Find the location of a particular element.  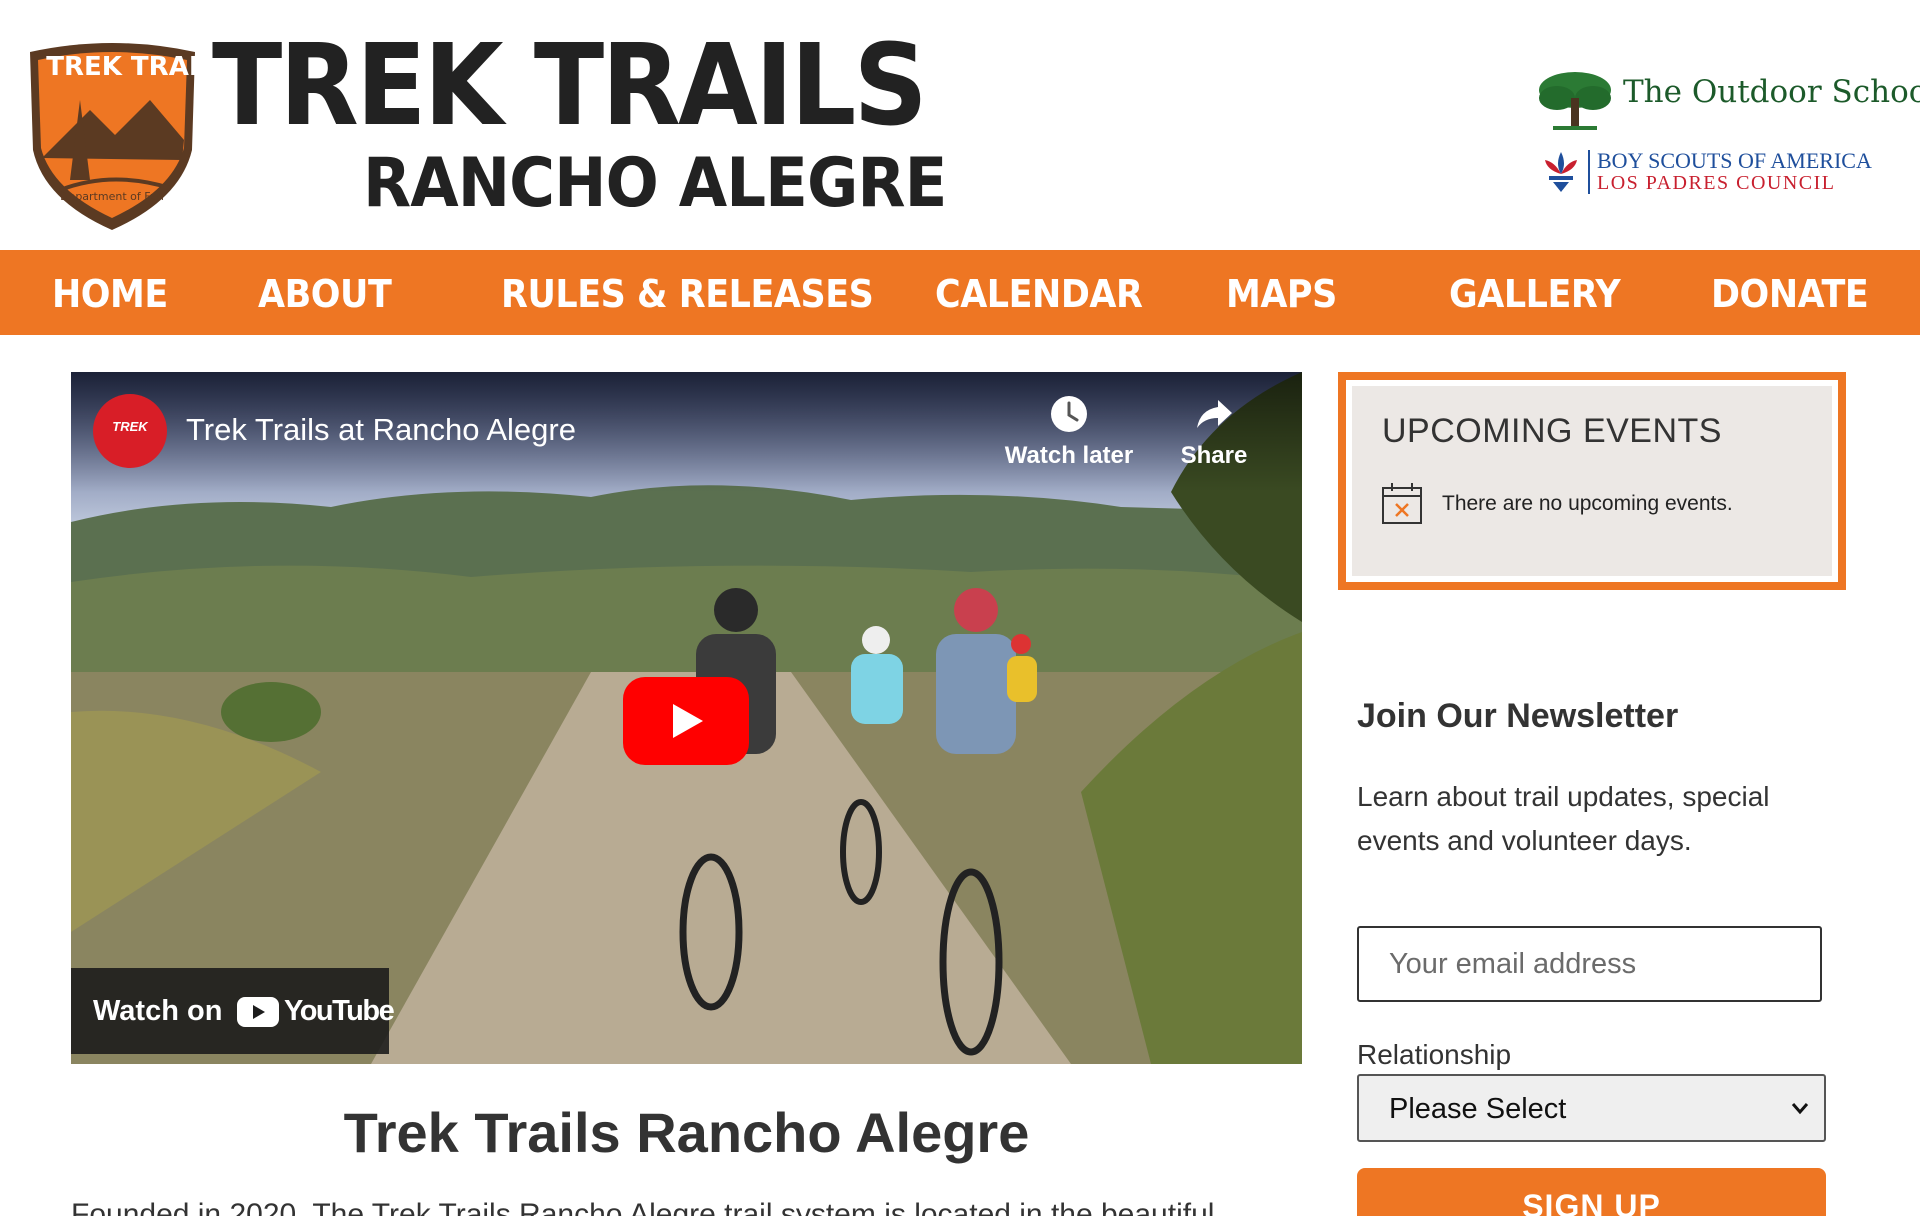

watch-on-label: Watch on is located at coordinates (158, 1011).